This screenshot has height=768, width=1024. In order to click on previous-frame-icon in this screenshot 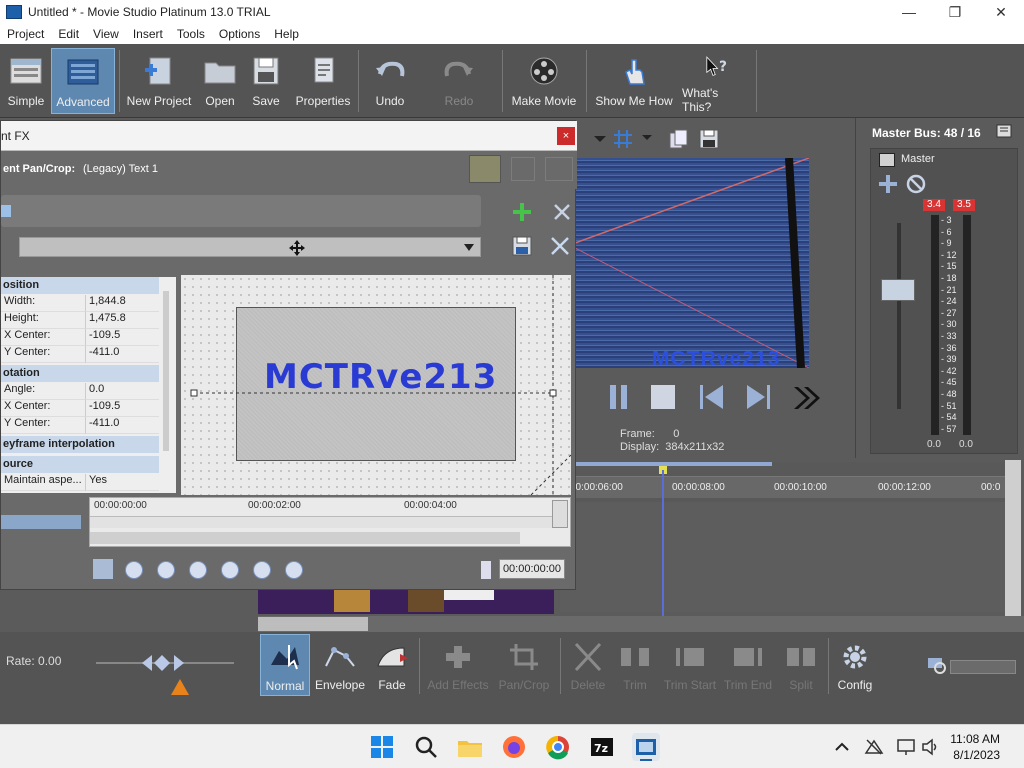, I will do `click(711, 397)`.